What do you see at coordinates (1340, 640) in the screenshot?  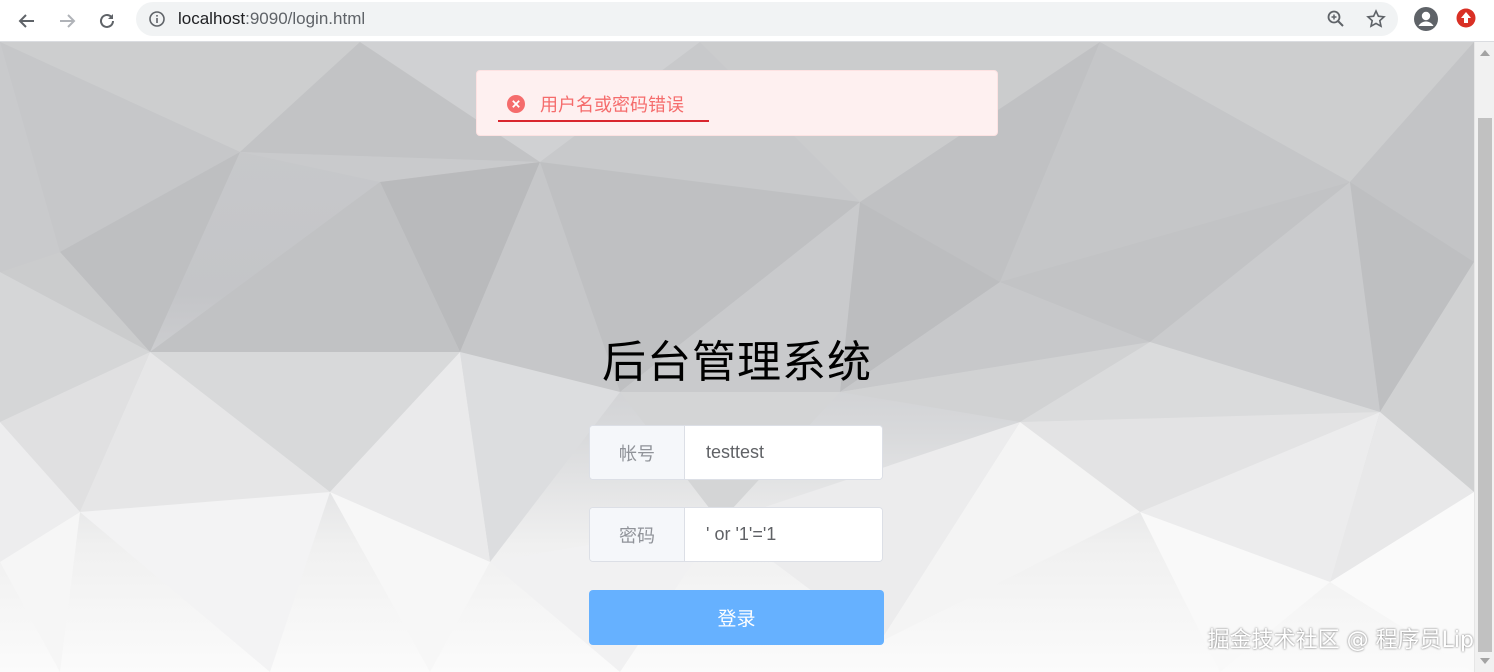 I see `watermark: 掘金技术社区 @ 程序员Lip` at bounding box center [1340, 640].